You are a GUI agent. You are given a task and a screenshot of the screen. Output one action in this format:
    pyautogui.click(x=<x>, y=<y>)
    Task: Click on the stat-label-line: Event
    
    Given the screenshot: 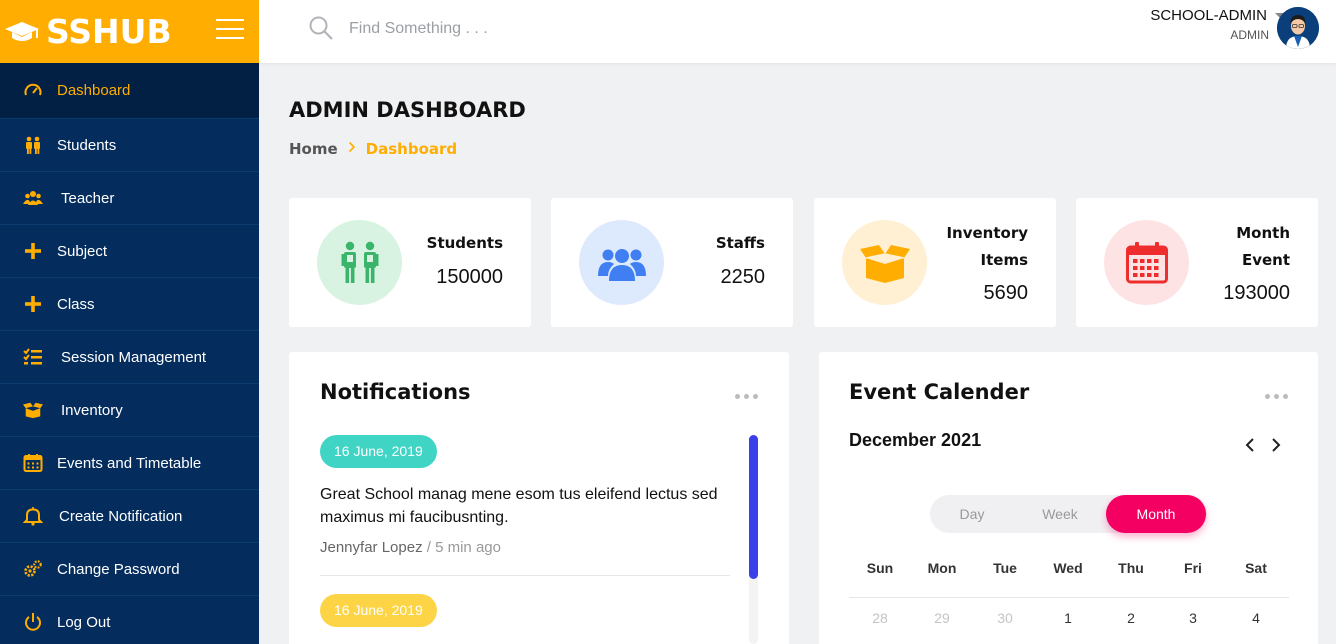 What is the action you would take?
    pyautogui.click(x=1265, y=260)
    